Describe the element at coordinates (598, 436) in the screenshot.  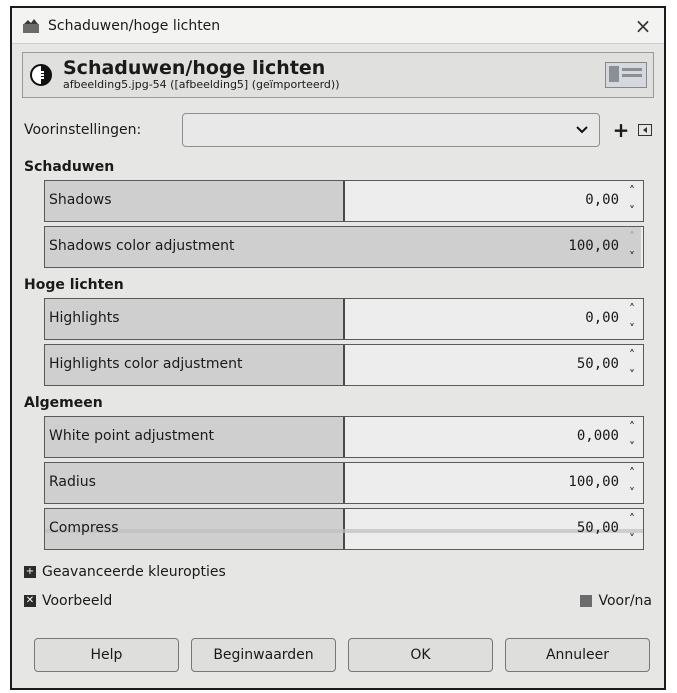
I see `field-value: 0,000` at that location.